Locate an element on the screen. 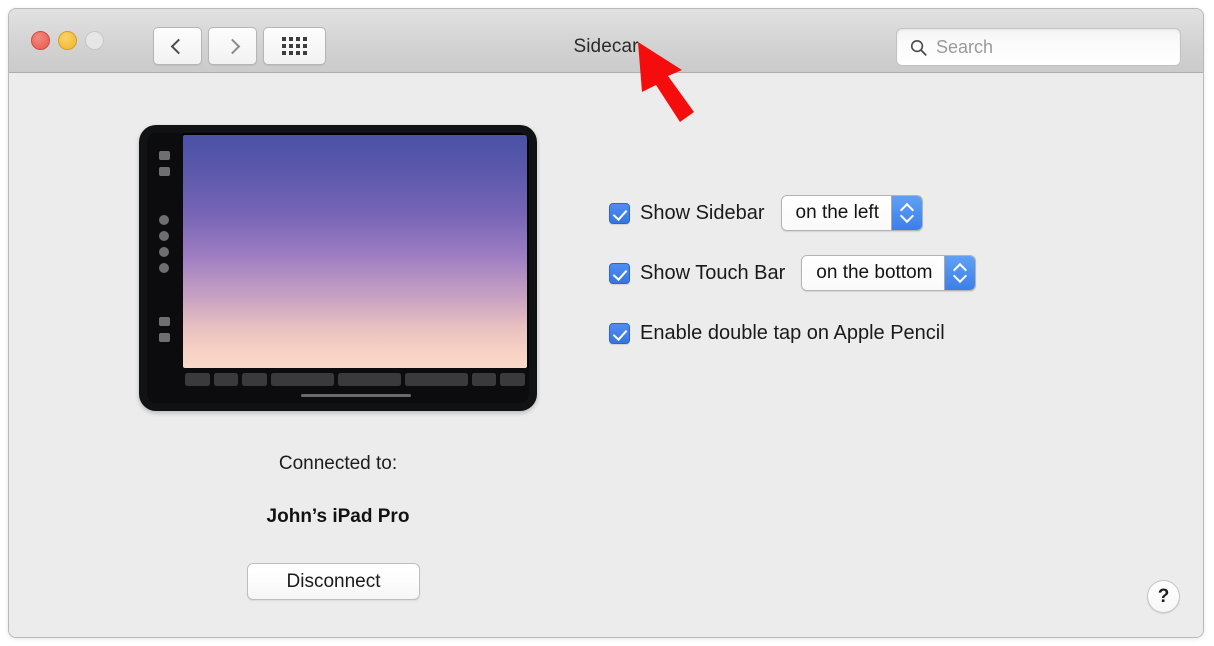 The height and width of the screenshot is (646, 1214). chevron-right-icon is located at coordinates (232, 46).